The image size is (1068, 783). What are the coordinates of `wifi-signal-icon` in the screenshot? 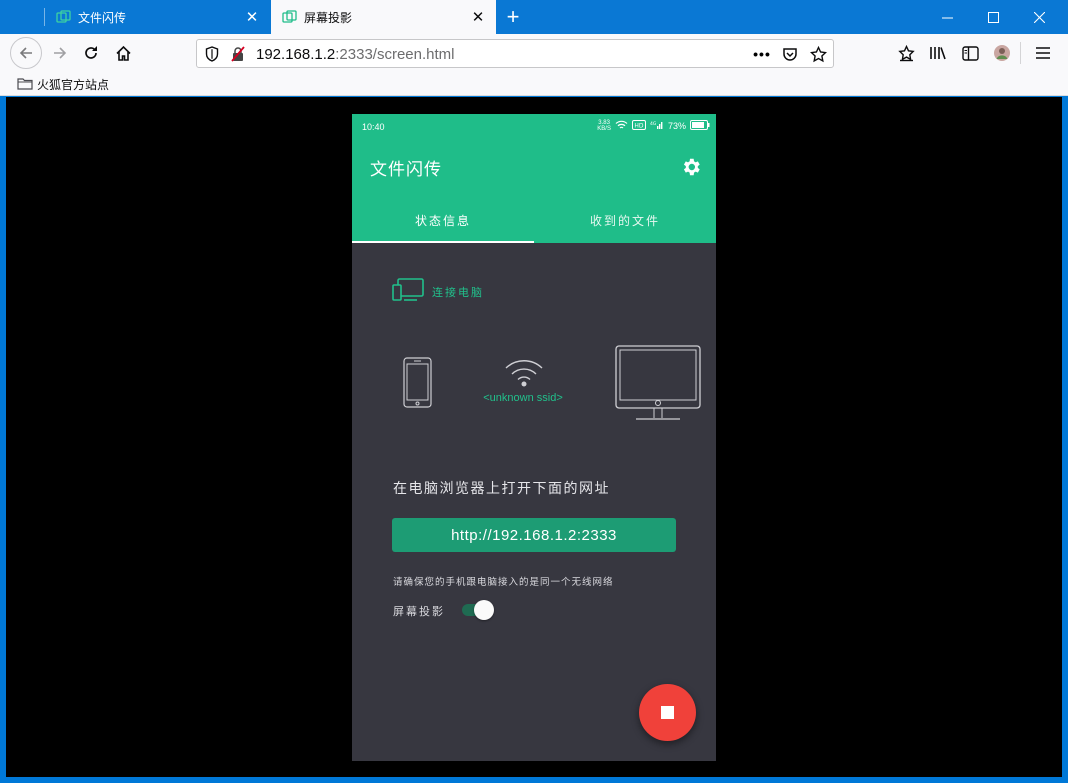 It's located at (621, 126).